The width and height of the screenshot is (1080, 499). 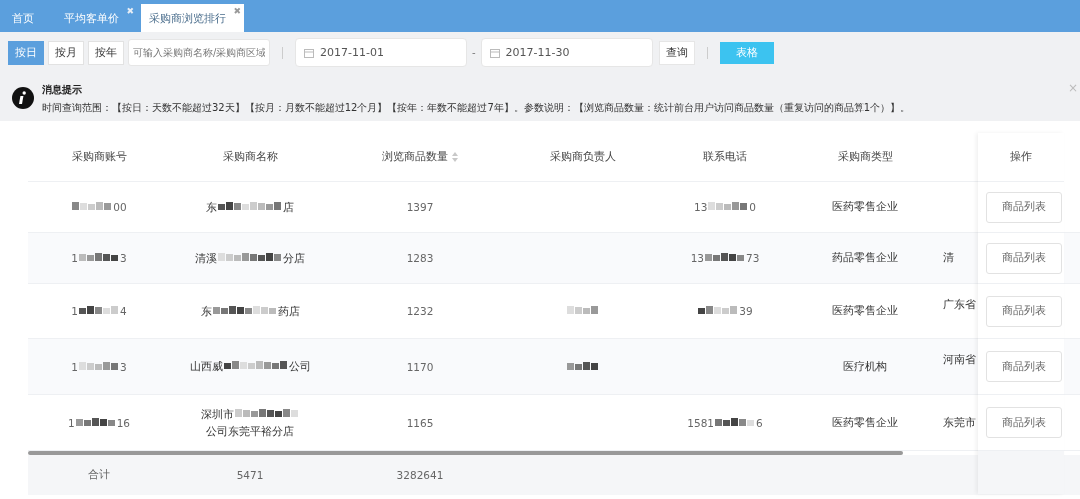 What do you see at coordinates (753, 258) in the screenshot?
I see `phone-number: 73` at bounding box center [753, 258].